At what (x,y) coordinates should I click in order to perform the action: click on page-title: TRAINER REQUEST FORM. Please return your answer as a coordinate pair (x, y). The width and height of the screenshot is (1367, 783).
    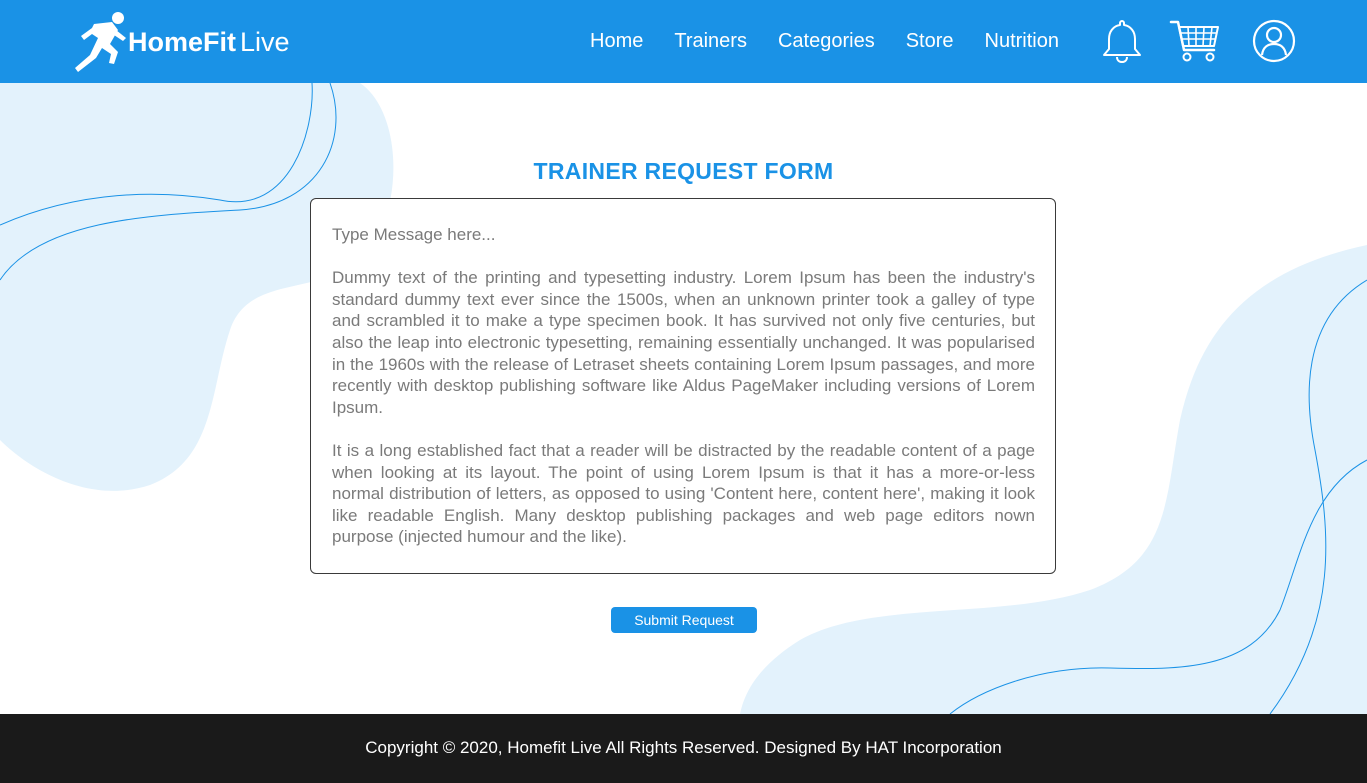
    Looking at the image, I should click on (683, 171).